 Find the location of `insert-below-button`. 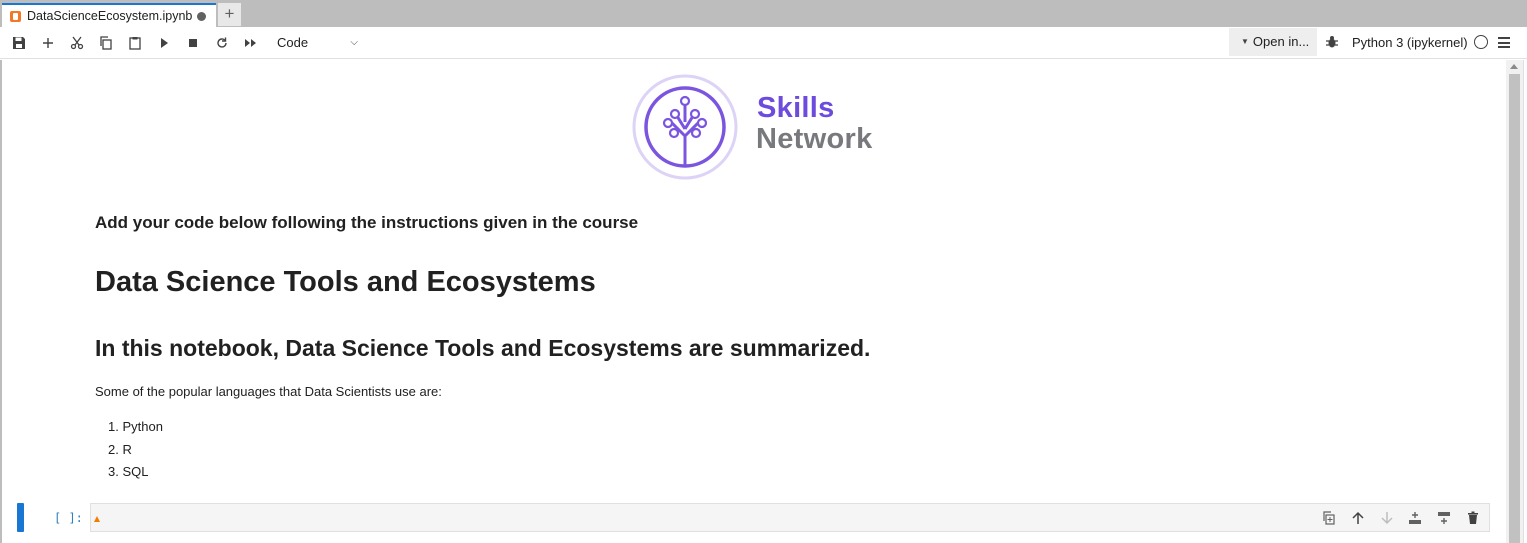

insert-below-button is located at coordinates (1444, 518).